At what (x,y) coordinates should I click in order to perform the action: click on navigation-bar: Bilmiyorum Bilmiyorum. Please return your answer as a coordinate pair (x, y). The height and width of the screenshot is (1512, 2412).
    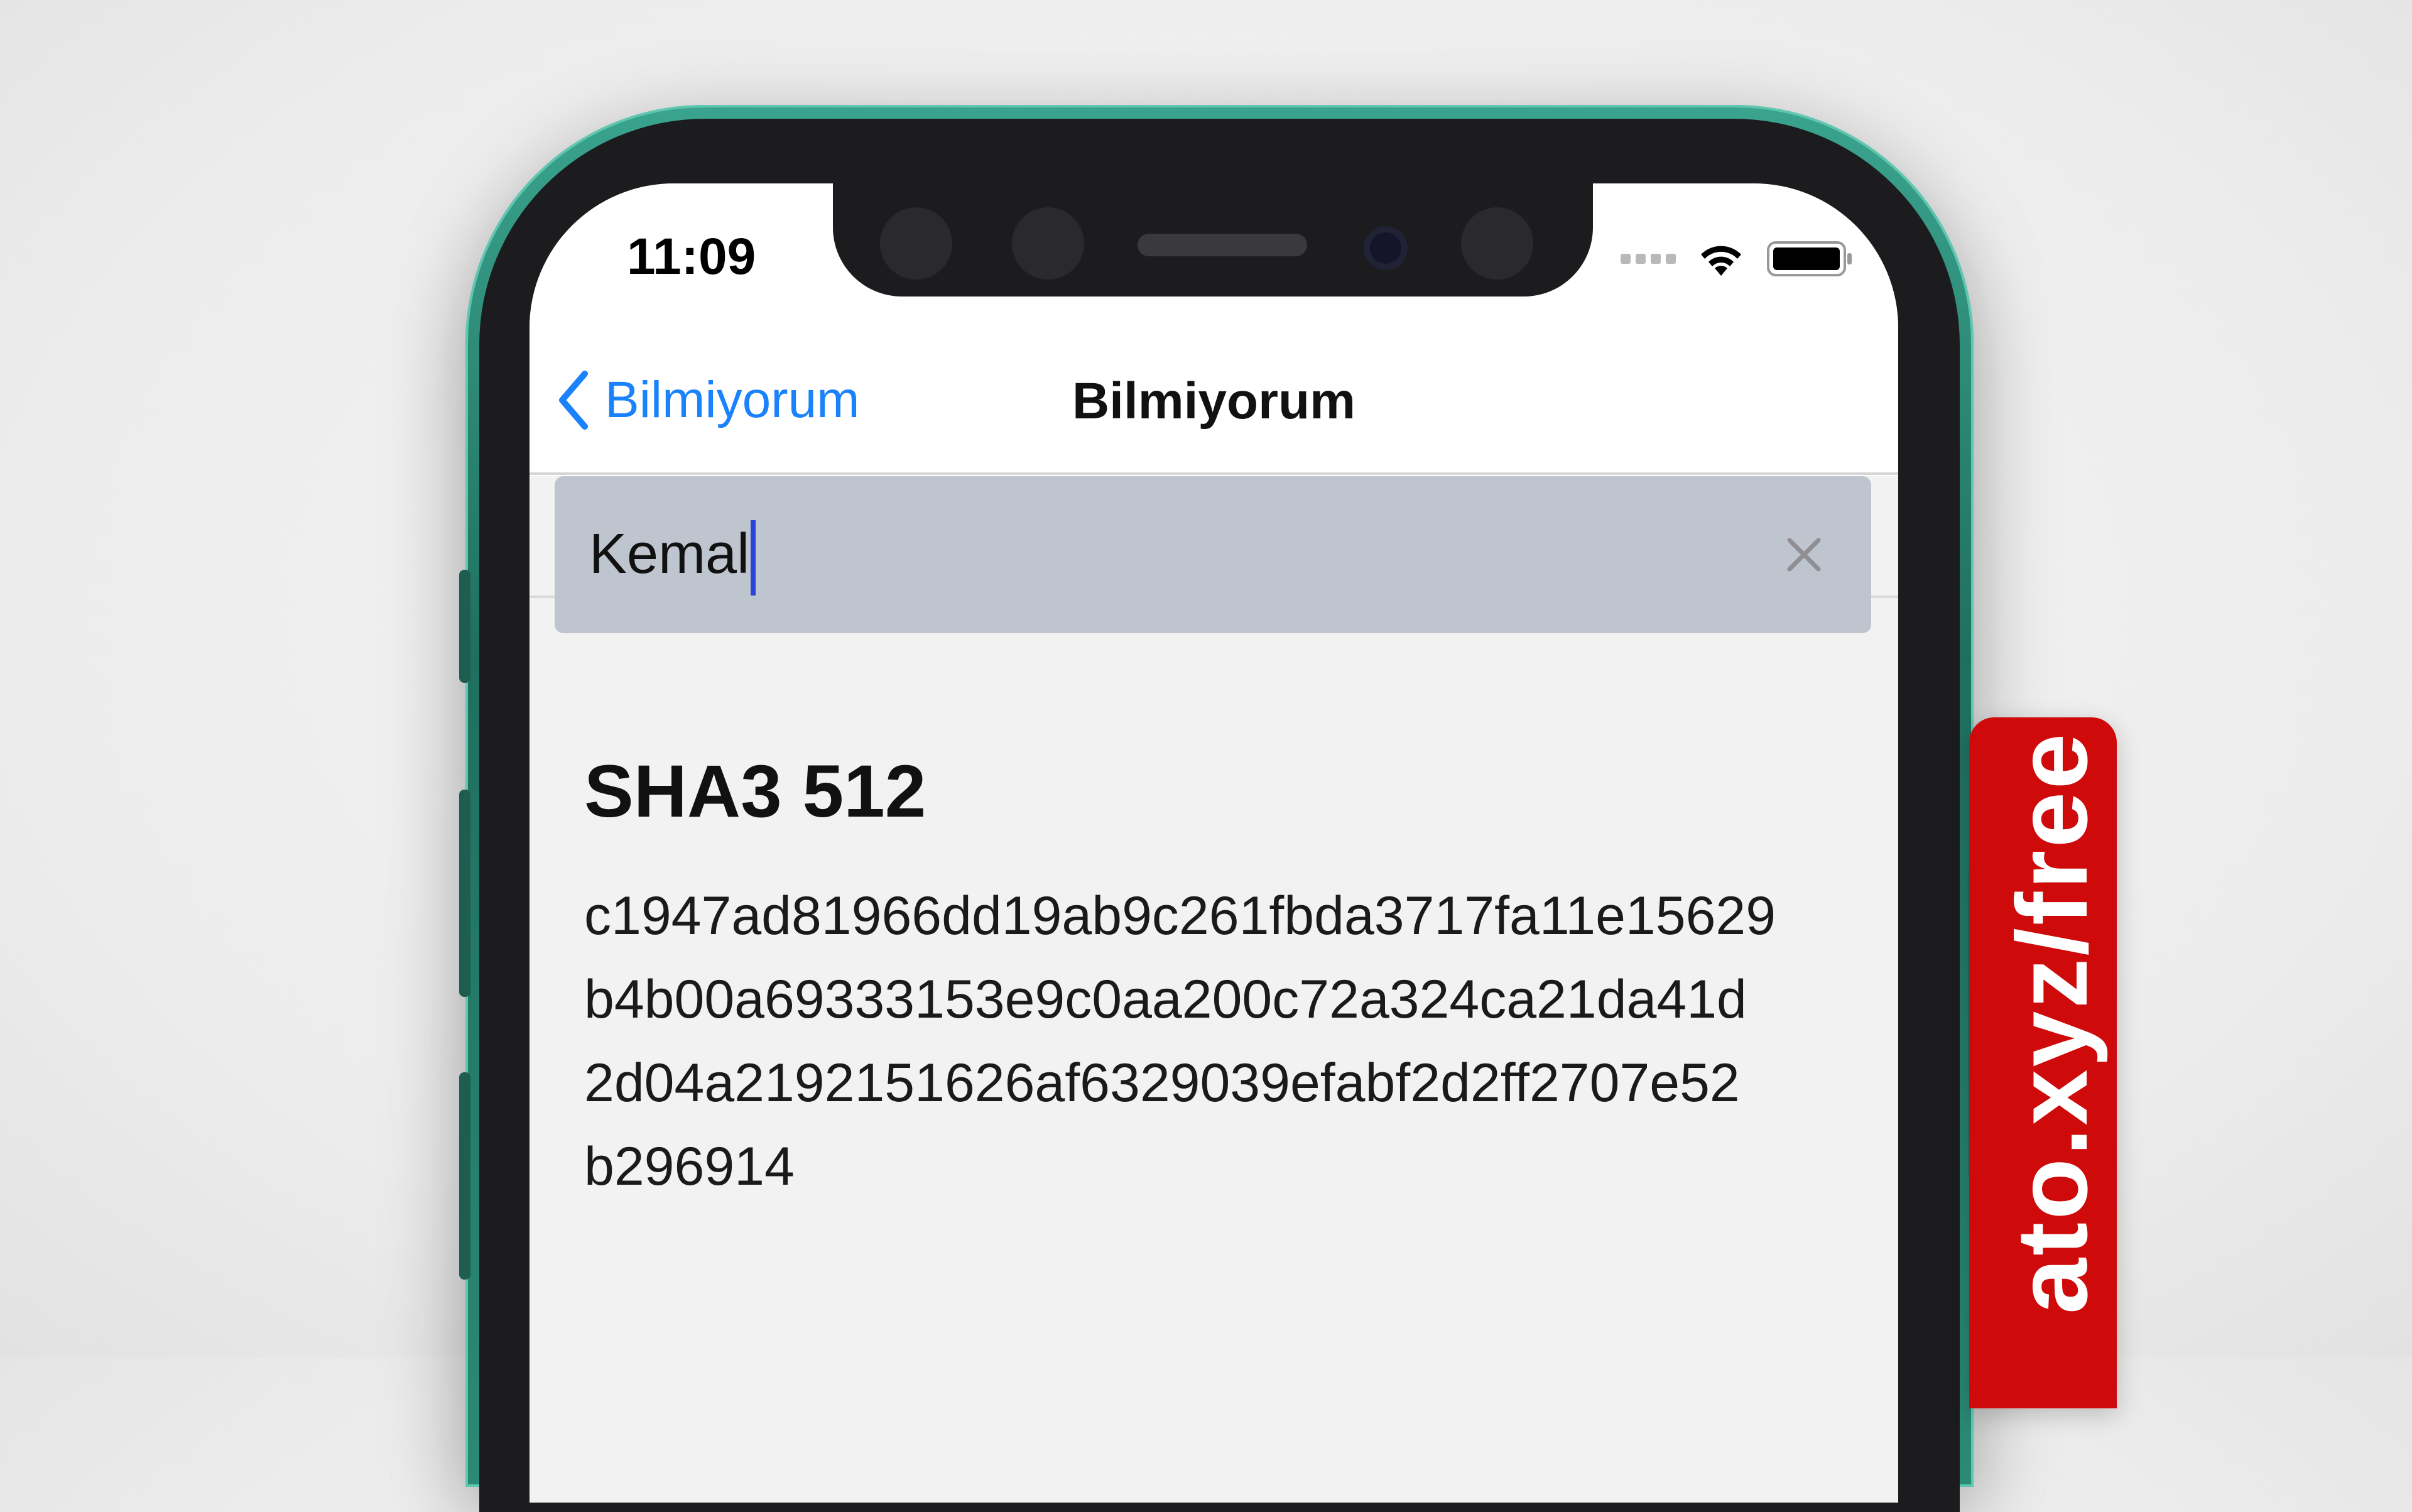
    Looking at the image, I should click on (1214, 392).